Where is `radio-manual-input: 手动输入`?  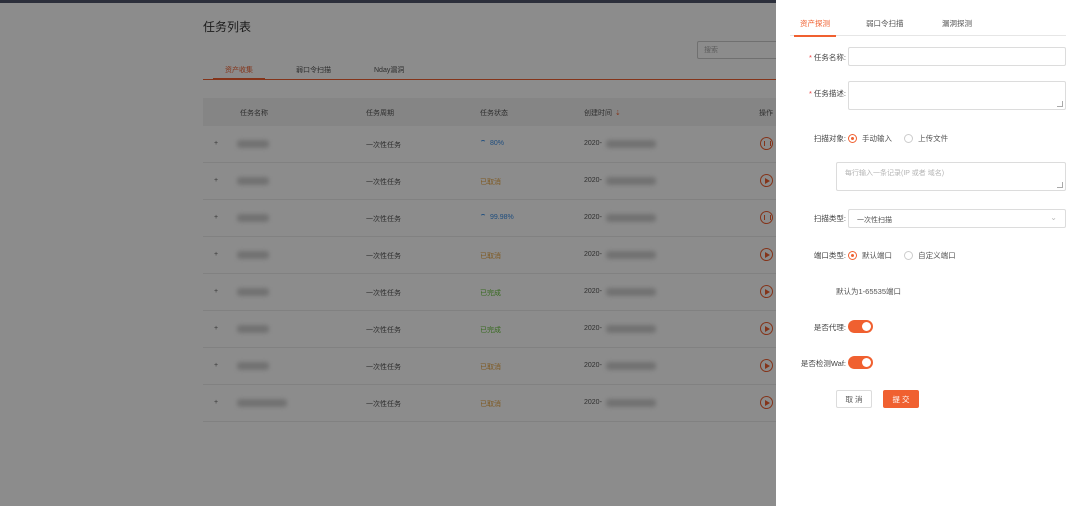
radio-manual-input: 手动输入 is located at coordinates (870, 138).